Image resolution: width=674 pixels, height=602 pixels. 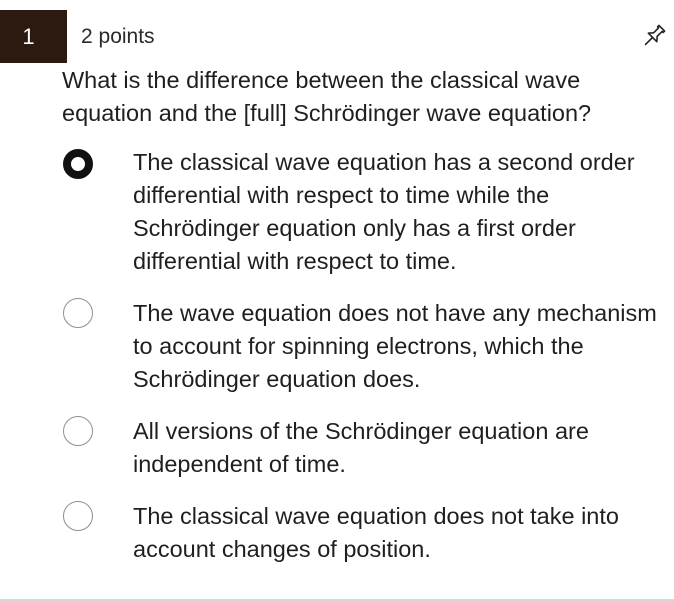 I want to click on question-number-badge: 1, so click(x=33, y=36).